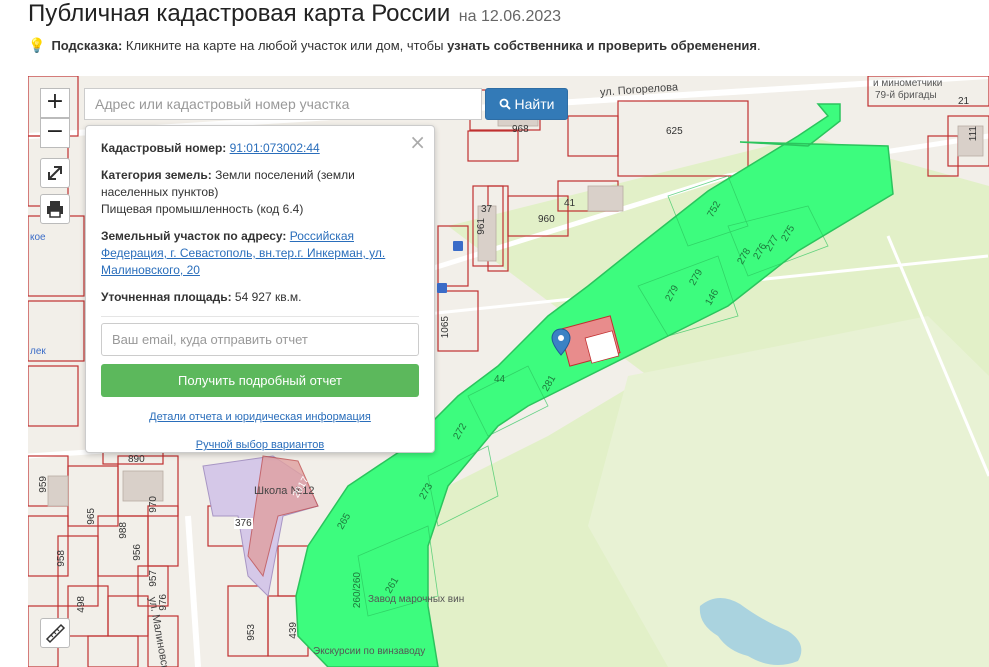 The height and width of the screenshot is (667, 989). Describe the element at coordinates (38, 351) in the screenshot. I see `place-label: лек` at that location.